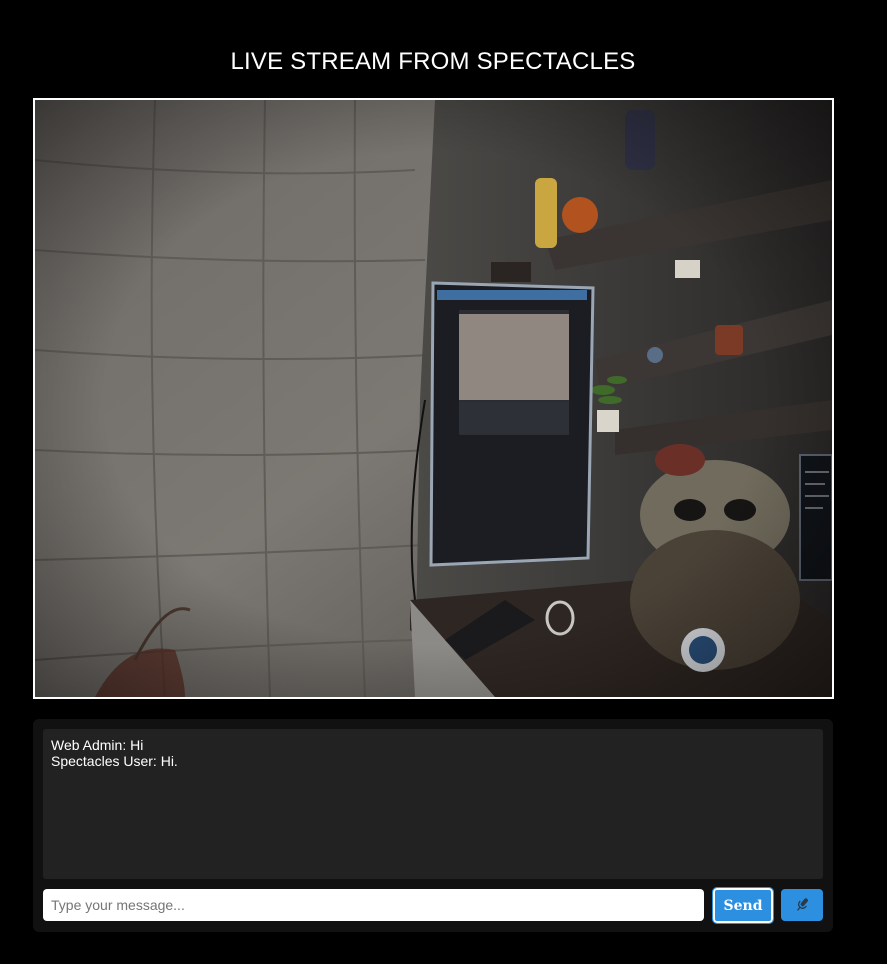 The width and height of the screenshot is (887, 964). Describe the element at coordinates (743, 905) in the screenshot. I see `send-button: Send` at that location.